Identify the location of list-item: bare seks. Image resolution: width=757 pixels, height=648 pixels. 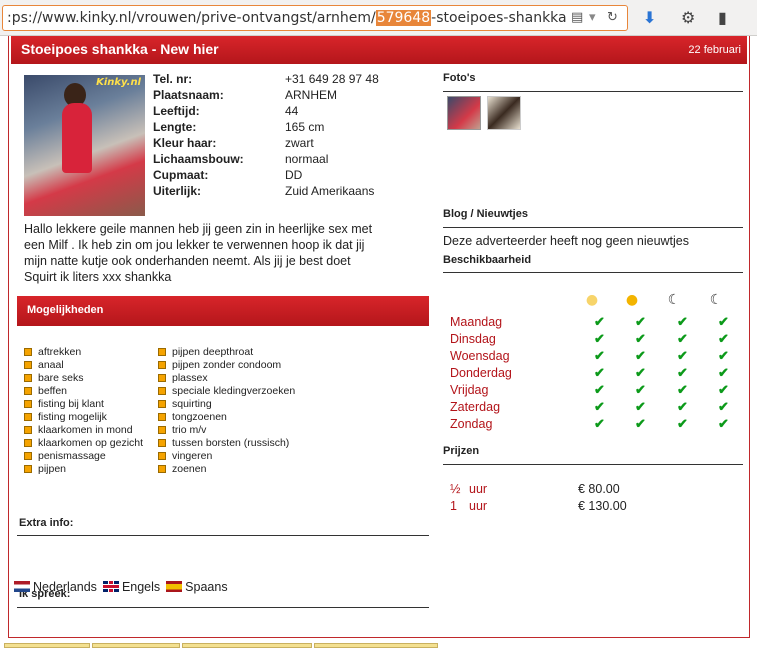
(83, 378).